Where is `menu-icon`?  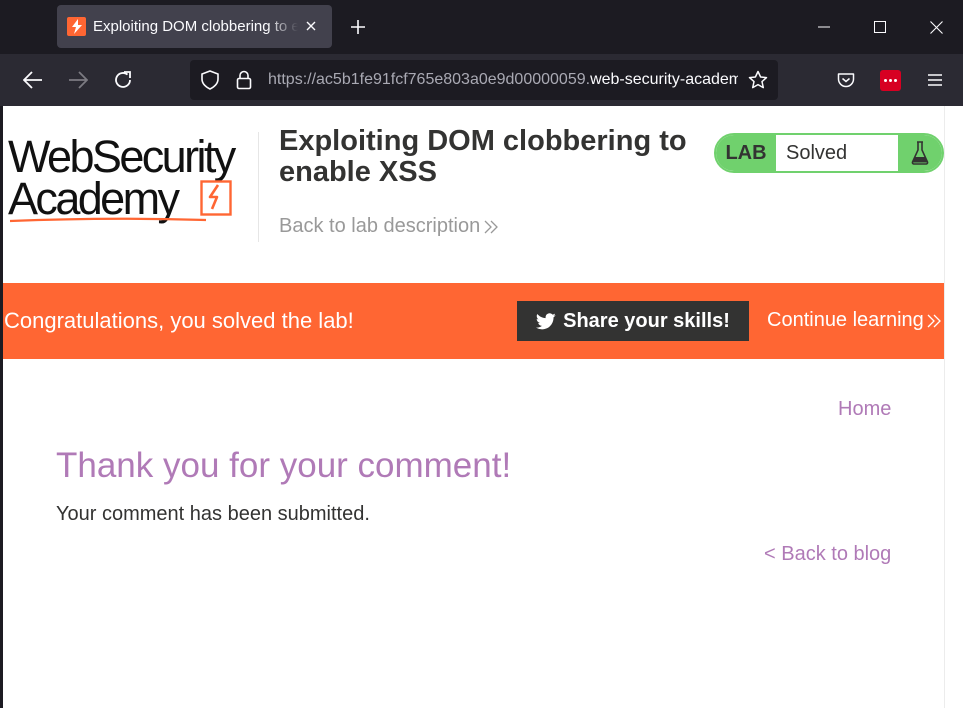 menu-icon is located at coordinates (935, 80).